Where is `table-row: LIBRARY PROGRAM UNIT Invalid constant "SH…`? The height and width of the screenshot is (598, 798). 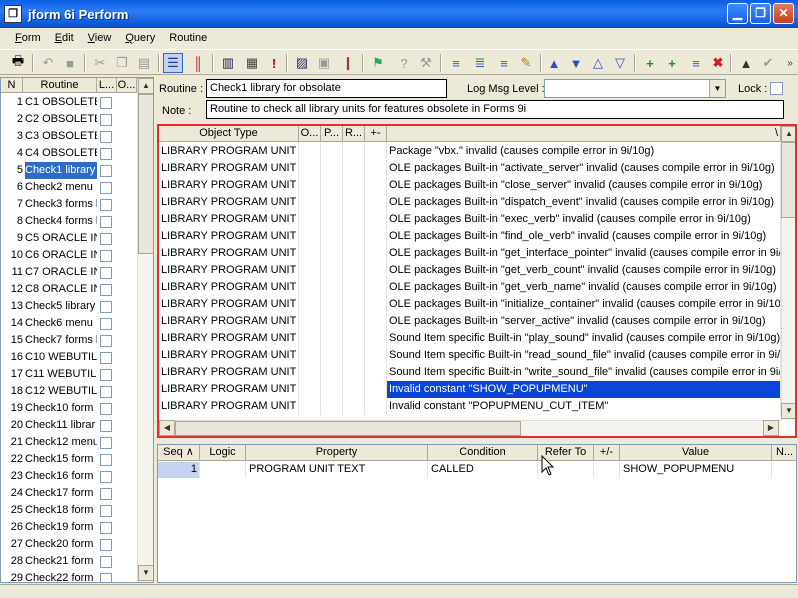
table-row: LIBRARY PROGRAM UNIT Invalid constant "SH… is located at coordinates (470, 389).